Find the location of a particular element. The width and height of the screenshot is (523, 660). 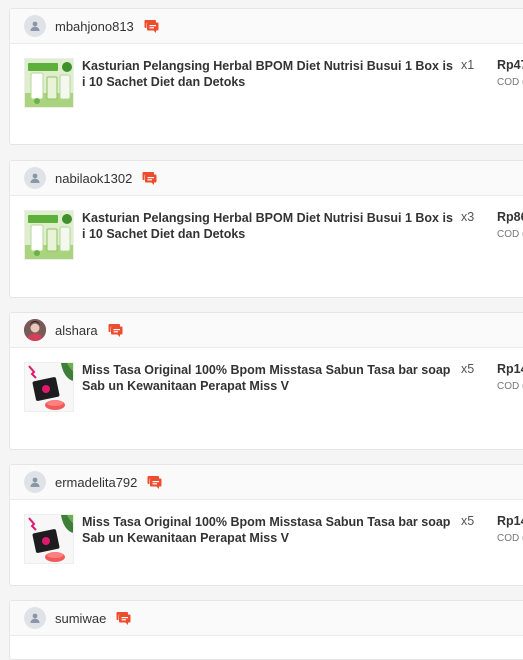

product-quantity: x3 is located at coordinates (468, 217).